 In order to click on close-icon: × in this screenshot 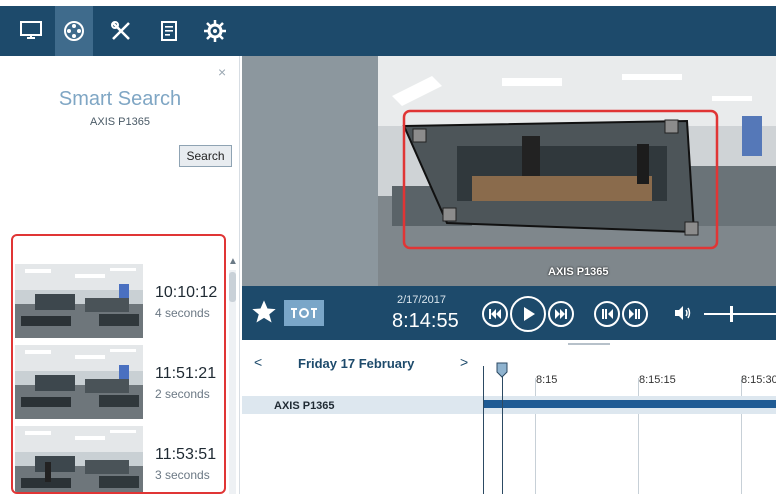, I will do `click(222, 72)`.